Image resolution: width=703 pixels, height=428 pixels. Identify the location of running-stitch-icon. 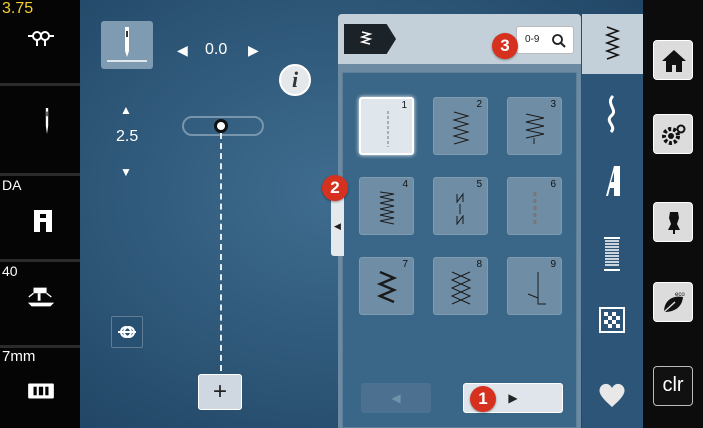
(387, 208).